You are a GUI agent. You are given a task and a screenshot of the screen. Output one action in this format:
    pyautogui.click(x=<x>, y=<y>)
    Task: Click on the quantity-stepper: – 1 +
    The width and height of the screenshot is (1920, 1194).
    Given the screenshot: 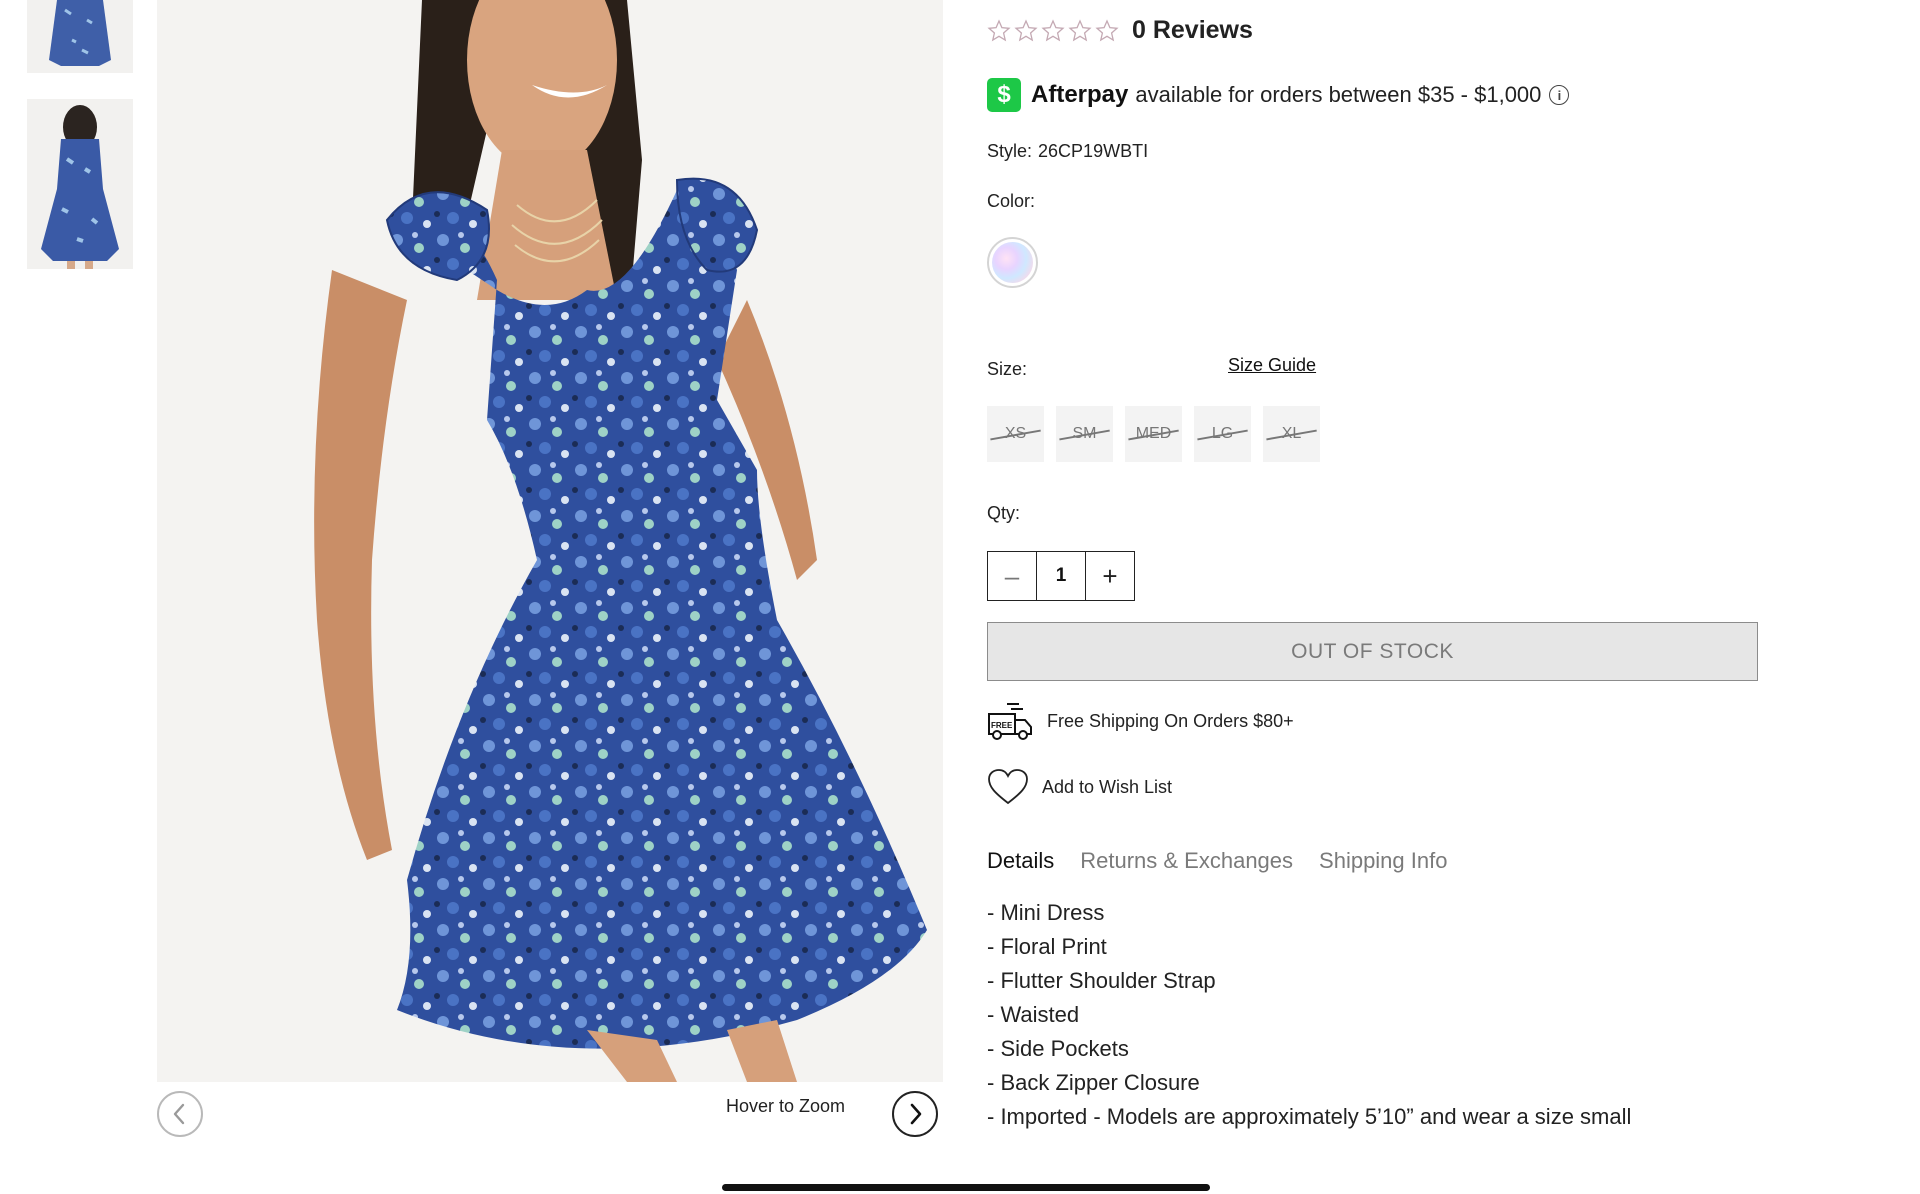 What is the action you would take?
    pyautogui.click(x=1061, y=576)
    